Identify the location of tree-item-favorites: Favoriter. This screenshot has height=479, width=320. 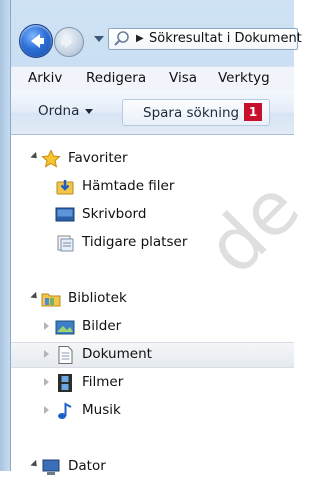
(152, 159).